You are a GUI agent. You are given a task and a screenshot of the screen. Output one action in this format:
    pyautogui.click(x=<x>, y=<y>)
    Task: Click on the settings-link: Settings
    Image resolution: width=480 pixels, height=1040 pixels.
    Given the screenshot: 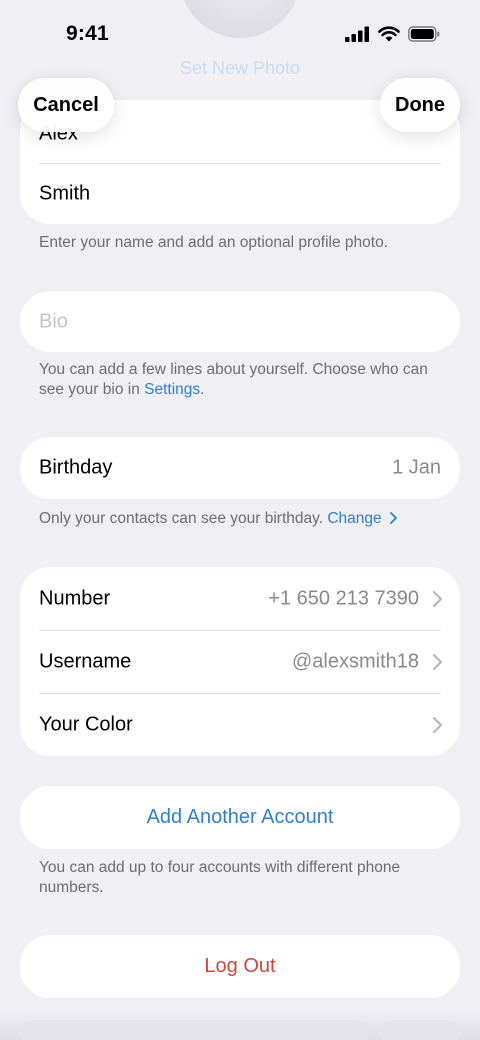 What is the action you would take?
    pyautogui.click(x=172, y=389)
    